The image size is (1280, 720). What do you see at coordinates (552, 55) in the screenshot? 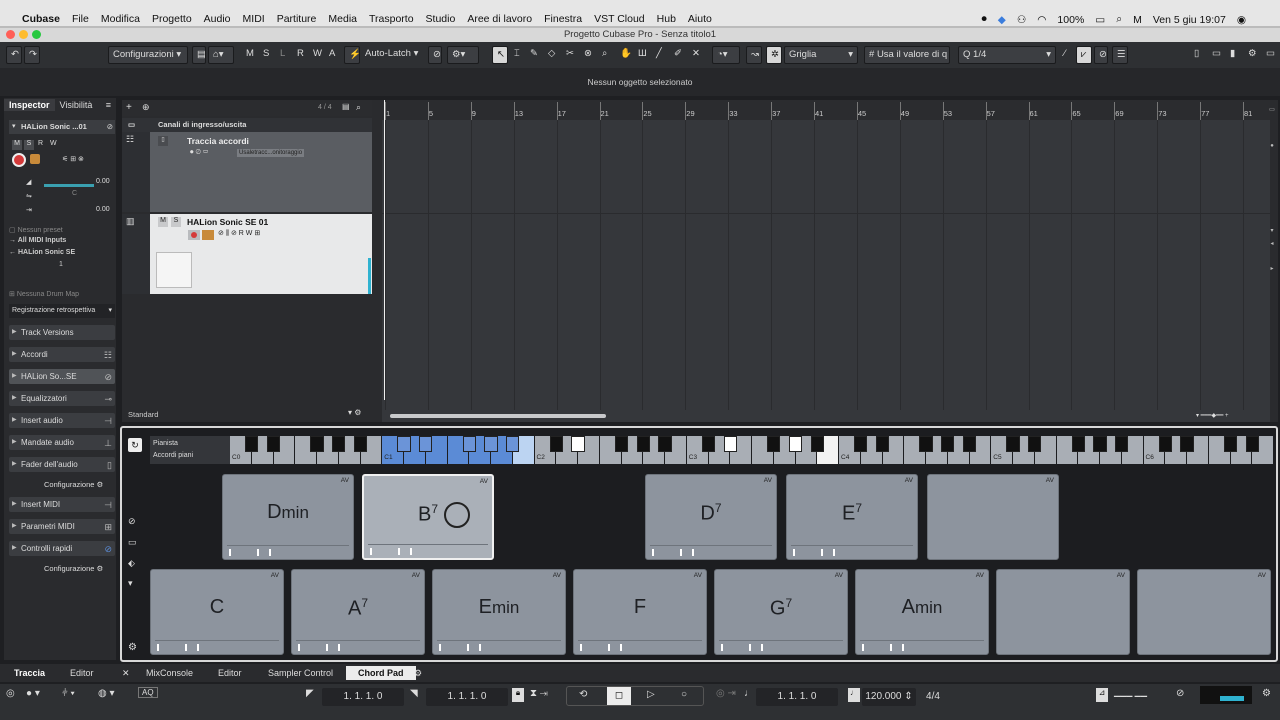
I see `eraser-tool-icon: ◇` at bounding box center [552, 55].